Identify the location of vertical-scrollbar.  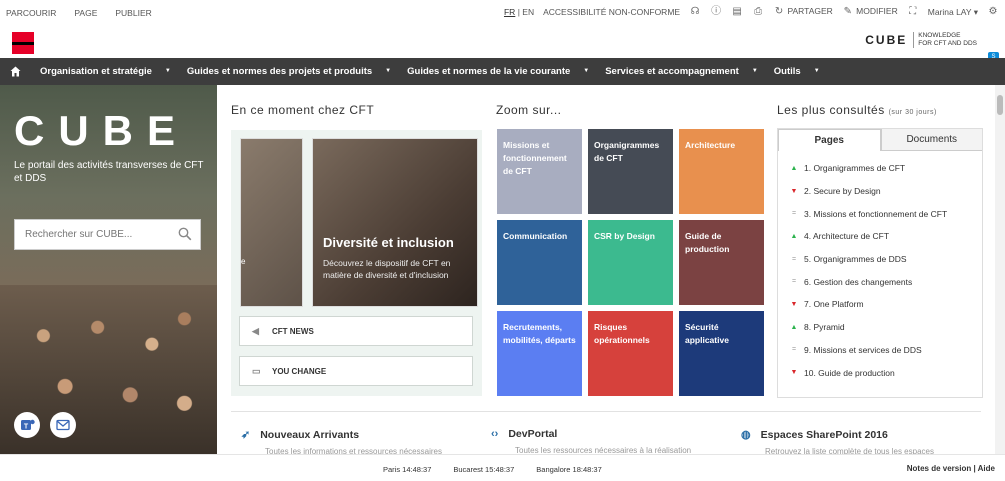
(1000, 269).